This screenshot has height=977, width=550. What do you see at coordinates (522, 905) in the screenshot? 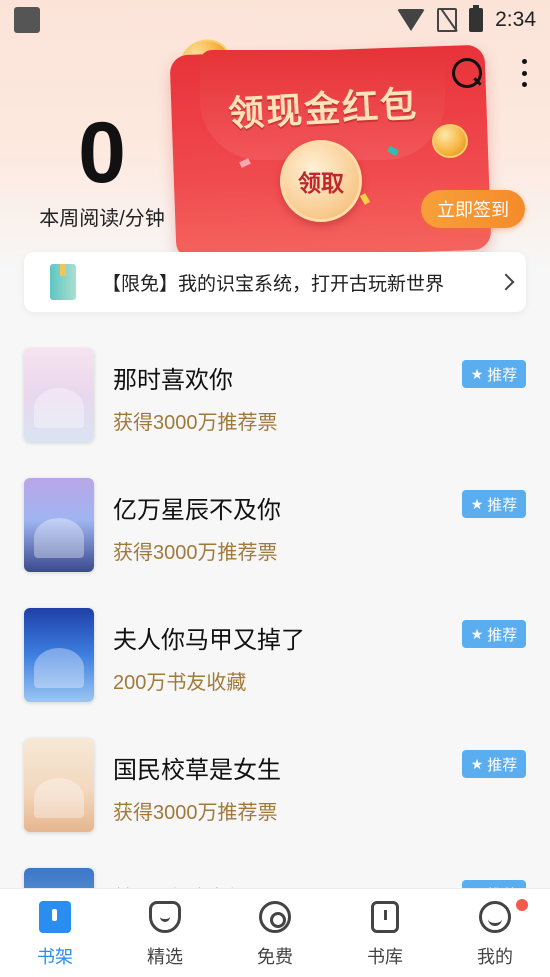
I see `notification-dot` at bounding box center [522, 905].